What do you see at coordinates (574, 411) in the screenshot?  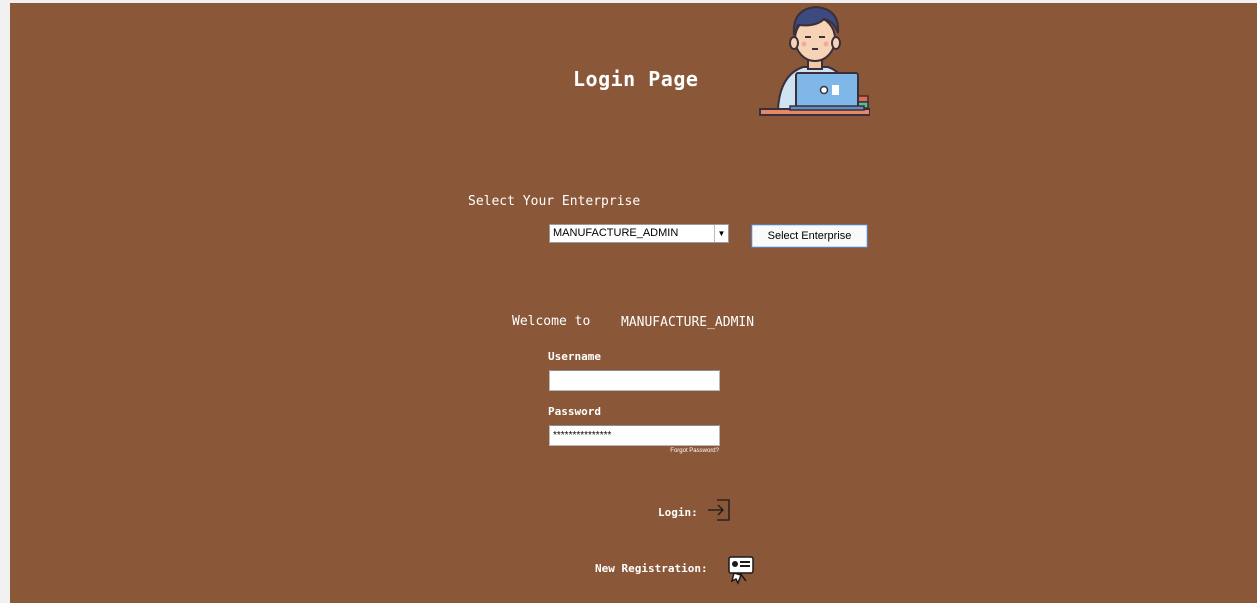 I see `password-label: Password` at bounding box center [574, 411].